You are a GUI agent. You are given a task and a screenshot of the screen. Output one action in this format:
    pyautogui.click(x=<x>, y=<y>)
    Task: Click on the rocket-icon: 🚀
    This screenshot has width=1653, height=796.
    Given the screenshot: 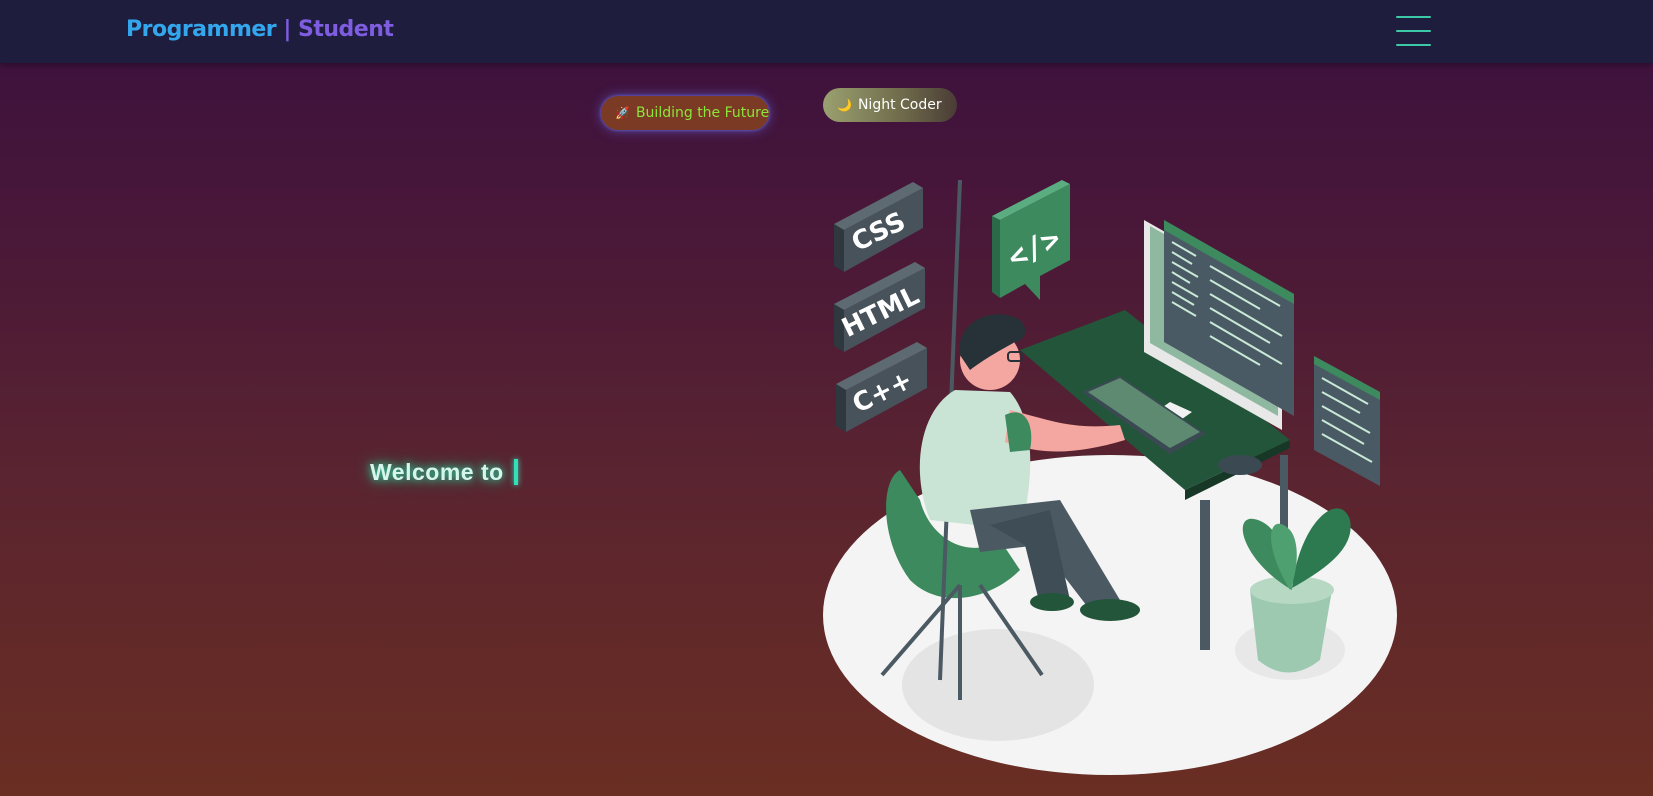 What is the action you would take?
    pyautogui.click(x=622, y=113)
    